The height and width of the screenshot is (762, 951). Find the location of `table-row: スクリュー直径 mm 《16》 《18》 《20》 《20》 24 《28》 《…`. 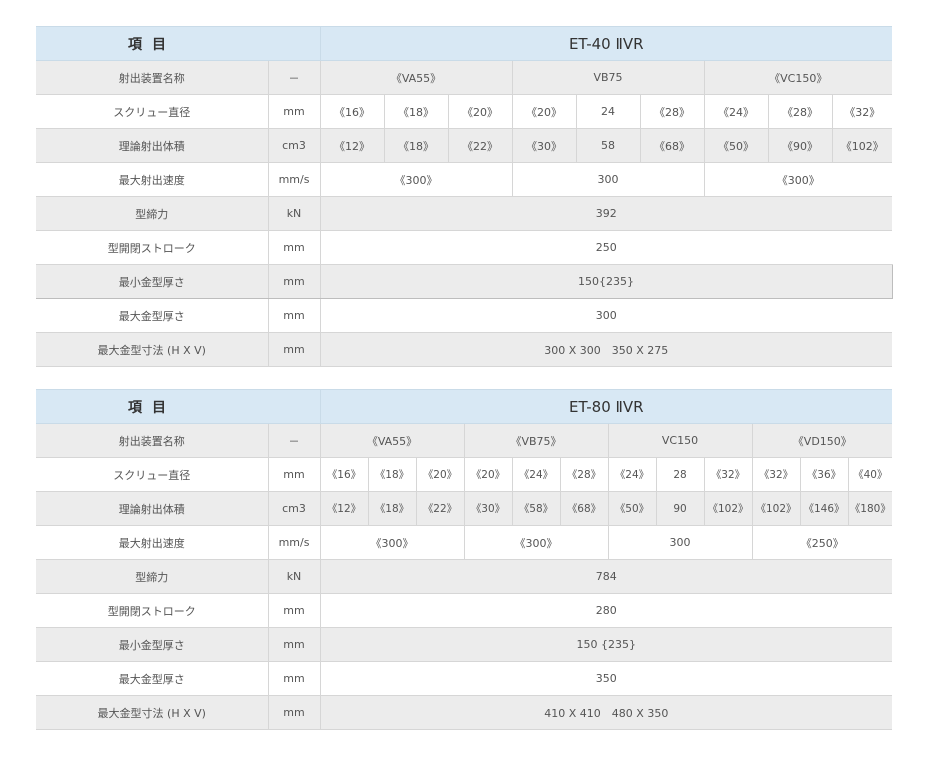

table-row: スクリュー直径 mm 《16》 《18》 《20》 《20》 24 《28》 《… is located at coordinates (464, 111).